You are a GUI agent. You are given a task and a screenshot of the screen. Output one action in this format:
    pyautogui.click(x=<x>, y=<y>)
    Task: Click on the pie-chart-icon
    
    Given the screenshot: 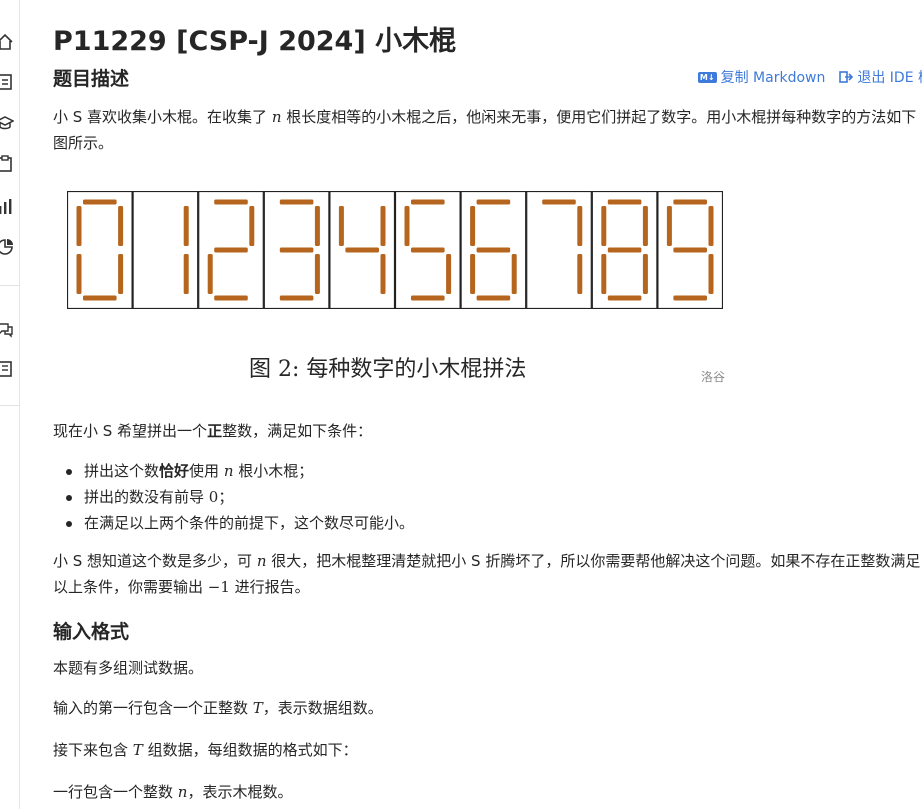 What is the action you would take?
    pyautogui.click(x=7, y=247)
    